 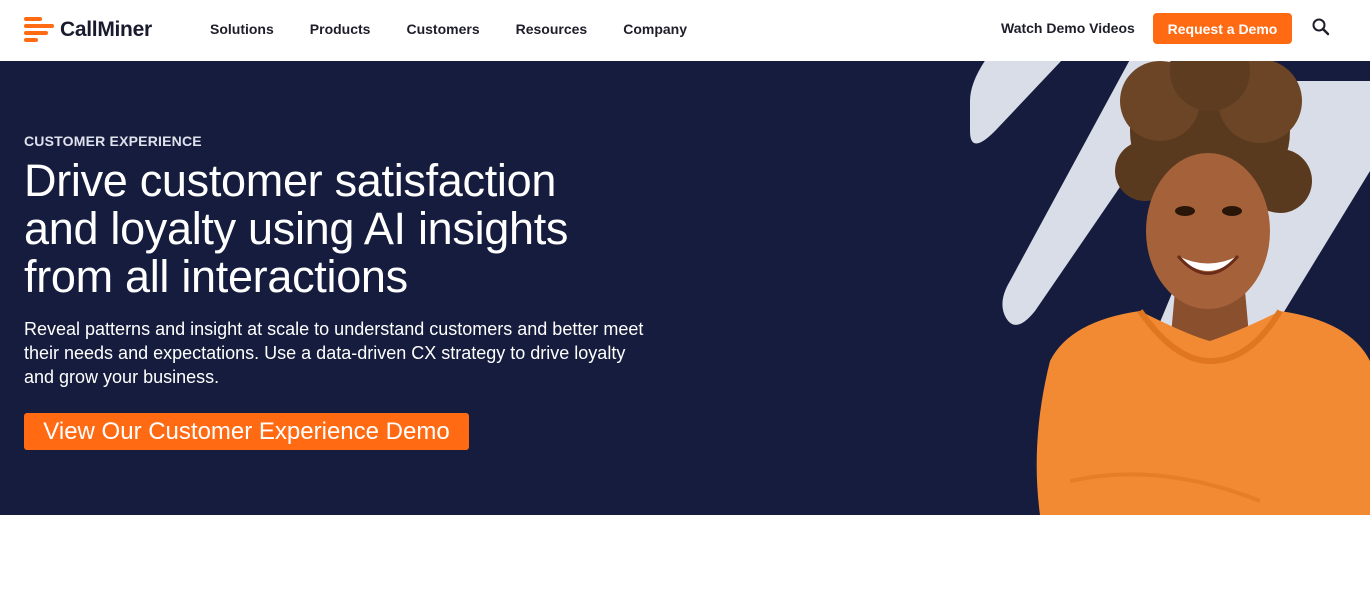 What do you see at coordinates (1068, 28) in the screenshot?
I see `watch-demo-videos-link: Watch Demo Videos` at bounding box center [1068, 28].